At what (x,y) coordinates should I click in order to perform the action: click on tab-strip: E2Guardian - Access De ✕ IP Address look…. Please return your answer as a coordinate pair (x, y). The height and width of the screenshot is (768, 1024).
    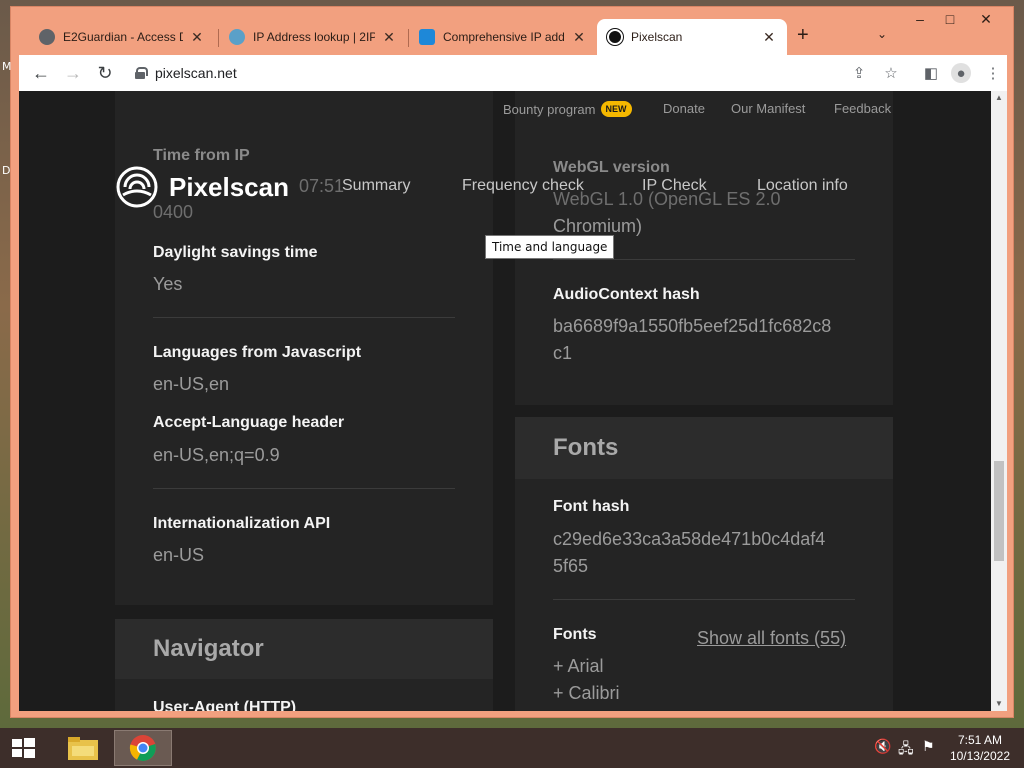
    Looking at the image, I should click on (512, 31).